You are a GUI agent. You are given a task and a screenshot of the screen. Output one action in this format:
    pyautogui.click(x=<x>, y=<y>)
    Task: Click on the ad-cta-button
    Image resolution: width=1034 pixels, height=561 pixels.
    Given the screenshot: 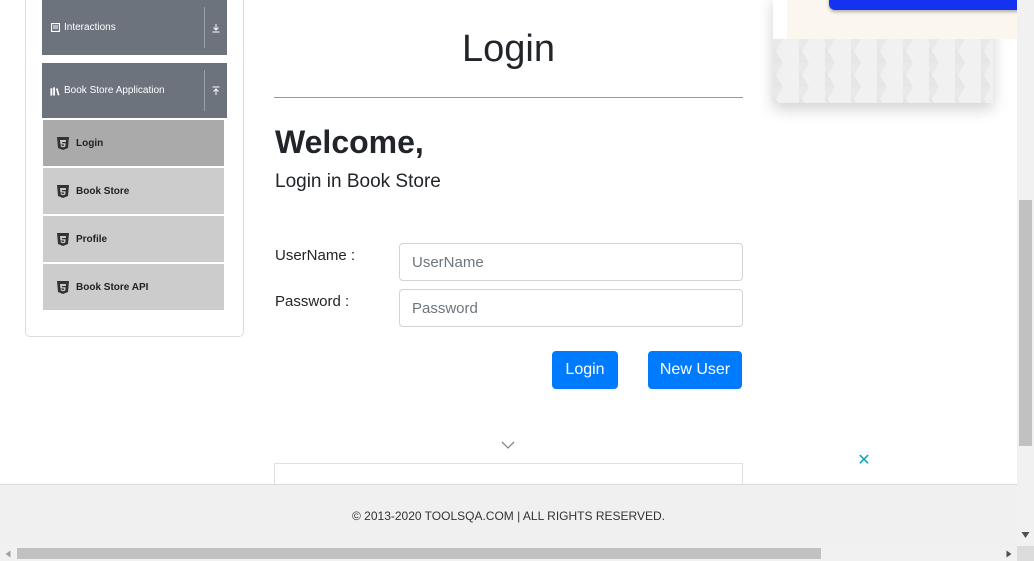 What is the action you would take?
    pyautogui.click(x=929, y=5)
    